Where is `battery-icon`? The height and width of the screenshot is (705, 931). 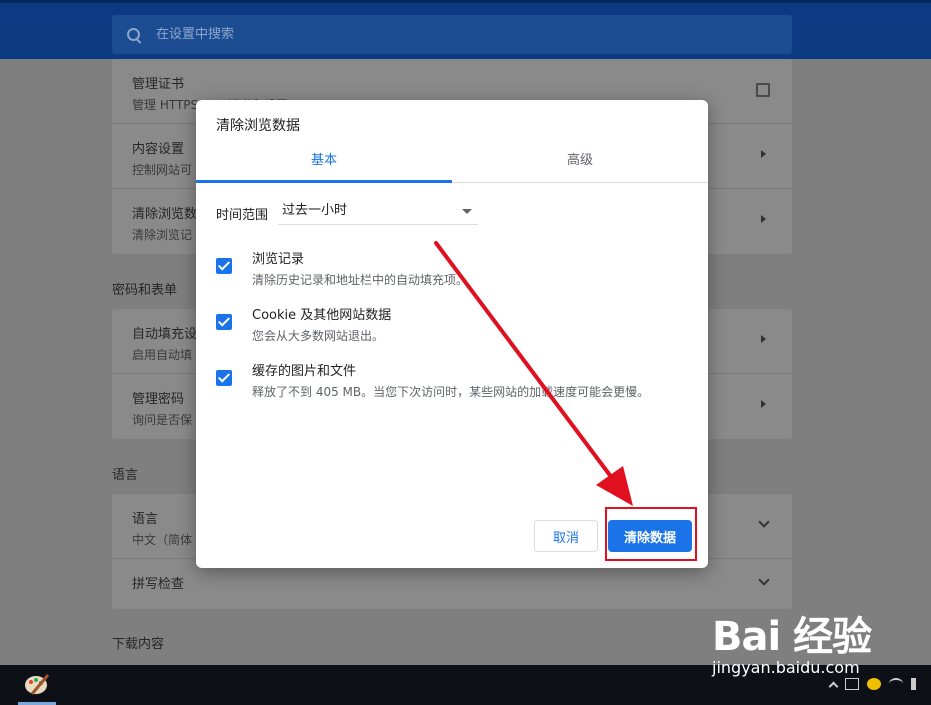
battery-icon is located at coordinates (852, 684).